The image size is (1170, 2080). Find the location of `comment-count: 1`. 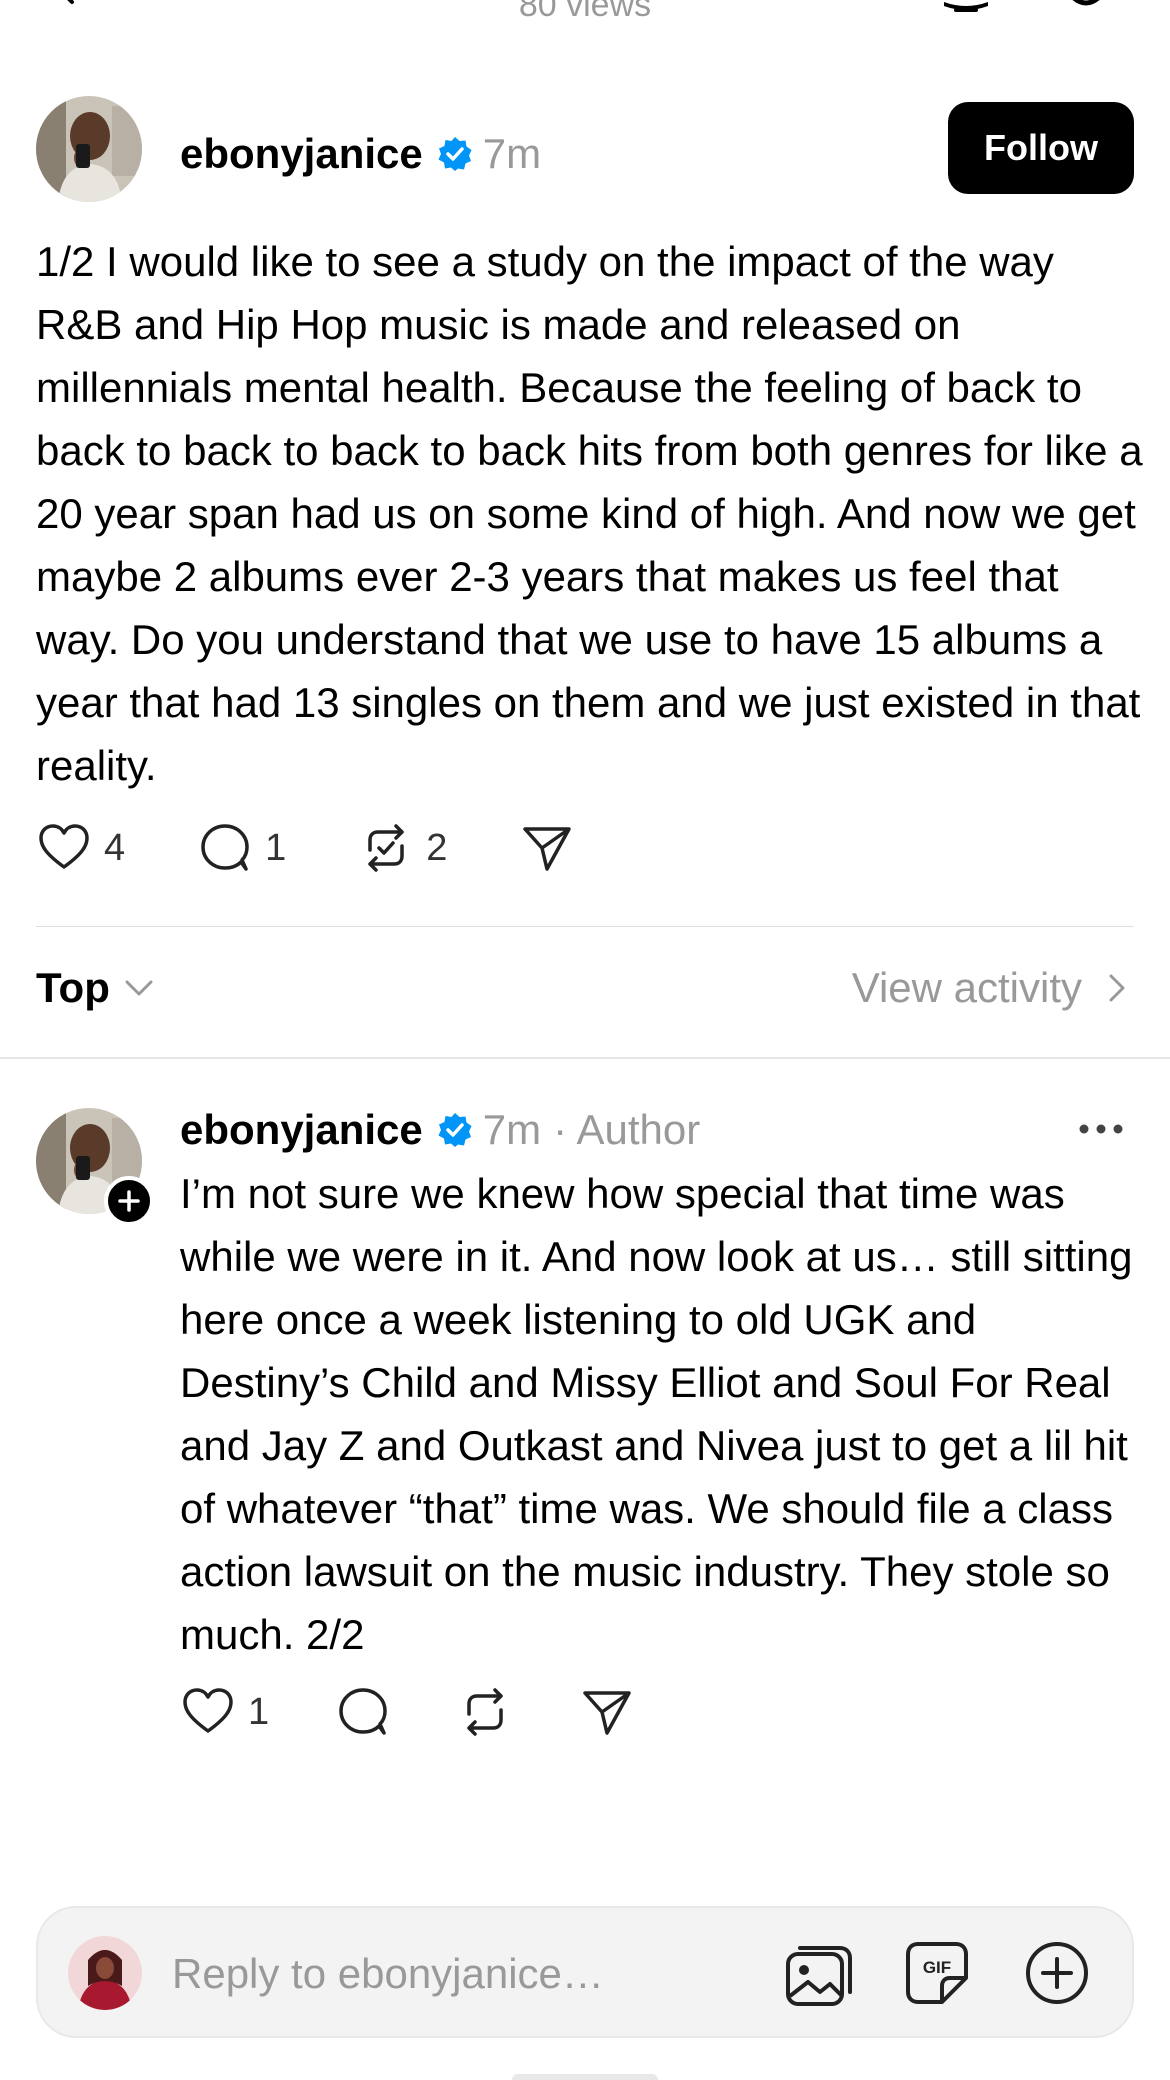

comment-count: 1 is located at coordinates (276, 847).